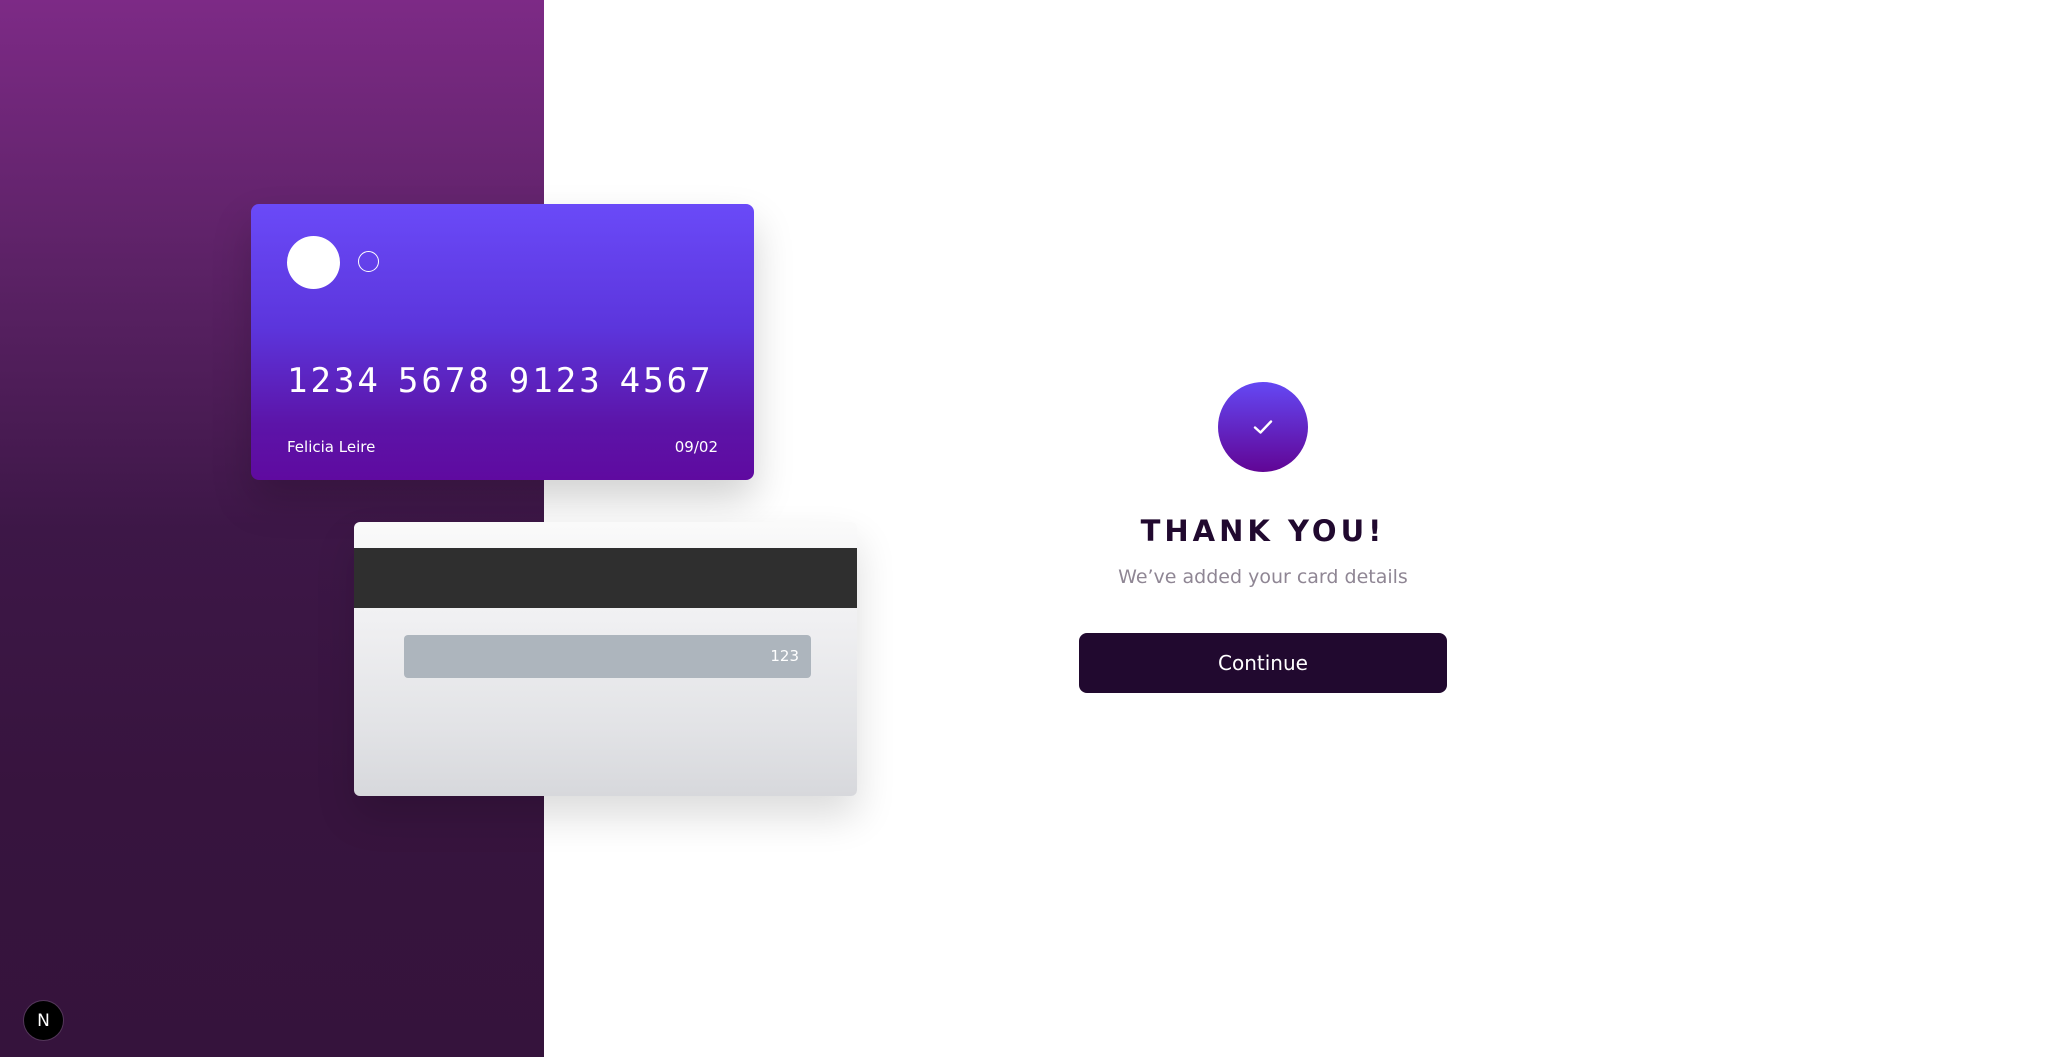 The width and height of the screenshot is (2047, 1057). Describe the element at coordinates (1263, 577) in the screenshot. I see `confirmation-message: We’ve added your card details` at that location.